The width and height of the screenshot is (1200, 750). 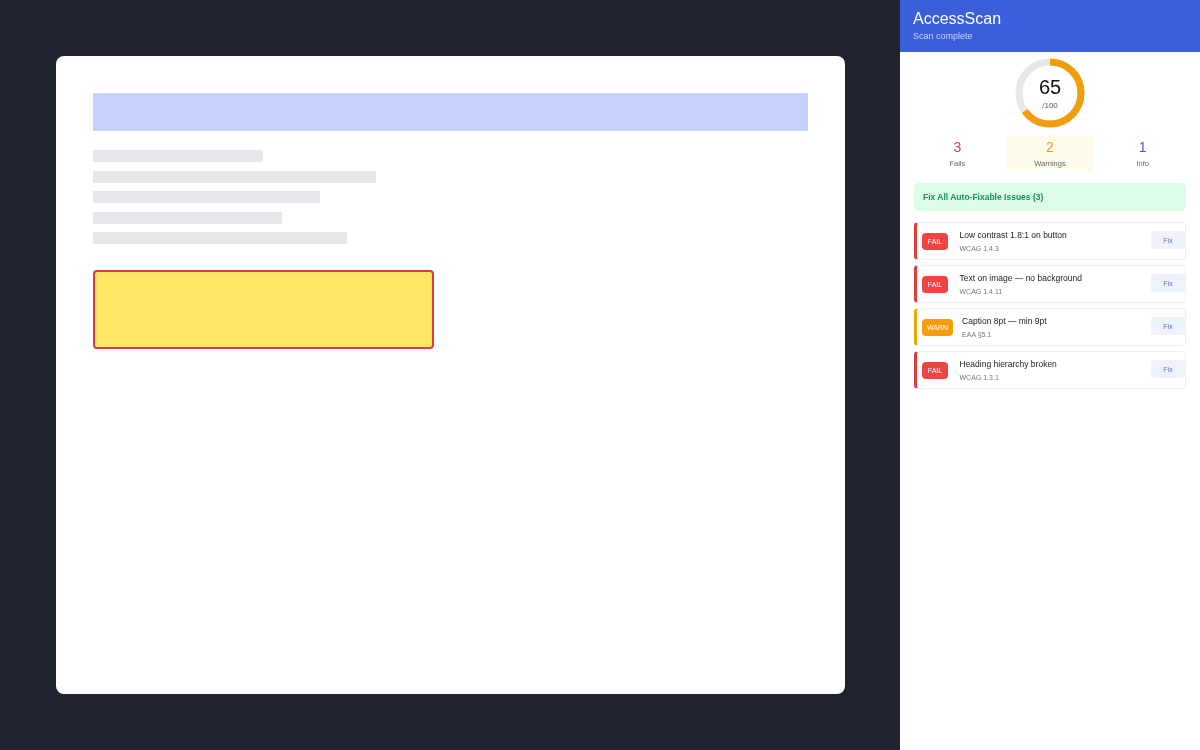 I want to click on issue-title: Heading hierarchy broken, so click(x=1008, y=364).